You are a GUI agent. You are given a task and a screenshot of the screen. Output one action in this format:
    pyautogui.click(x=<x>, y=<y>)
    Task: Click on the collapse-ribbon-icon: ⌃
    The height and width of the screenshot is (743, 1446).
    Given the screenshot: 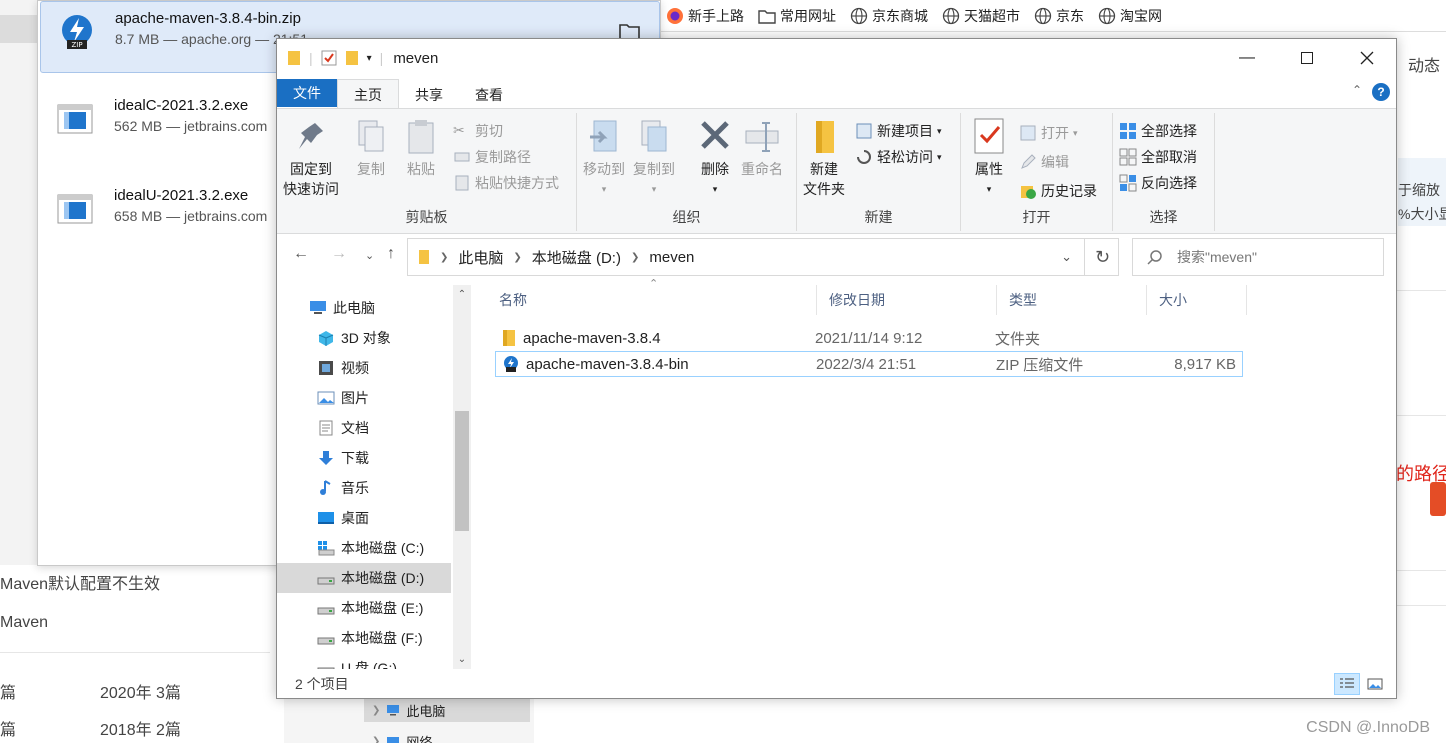 What is the action you would take?
    pyautogui.click(x=1357, y=90)
    